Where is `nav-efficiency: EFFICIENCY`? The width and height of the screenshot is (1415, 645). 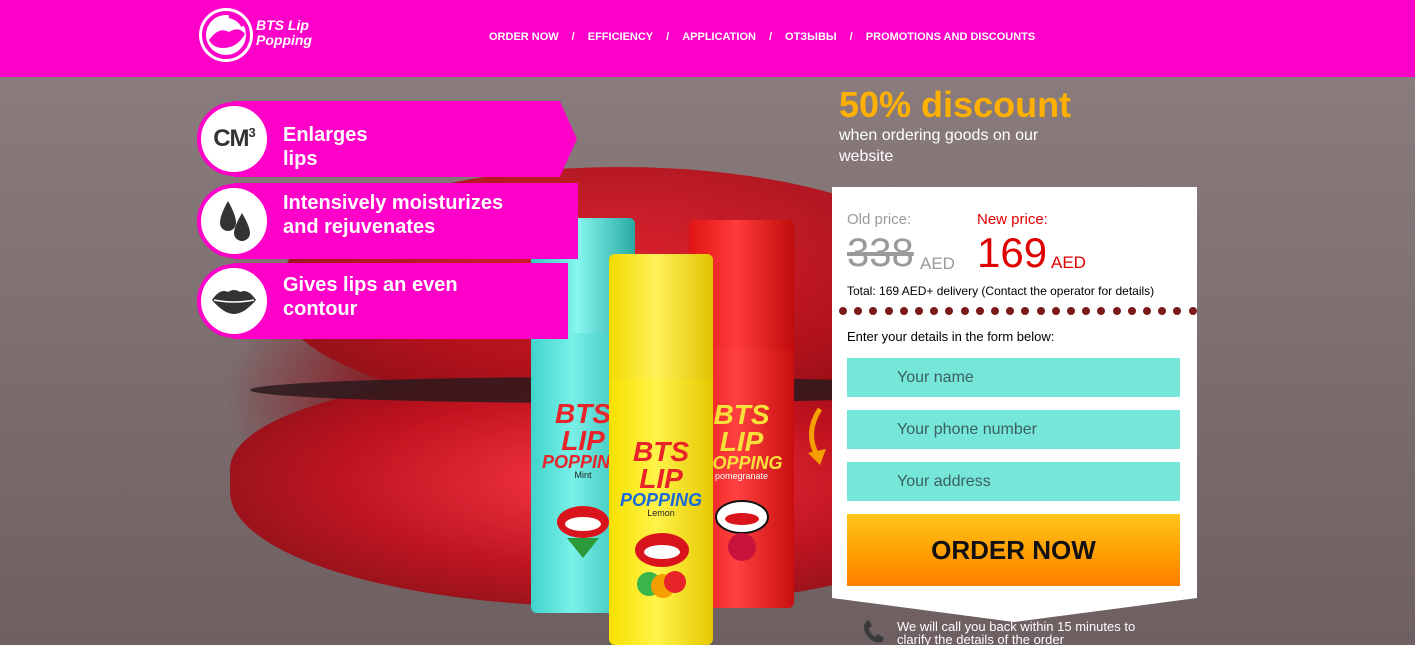
nav-efficiency: EFFICIENCY is located at coordinates (620, 37).